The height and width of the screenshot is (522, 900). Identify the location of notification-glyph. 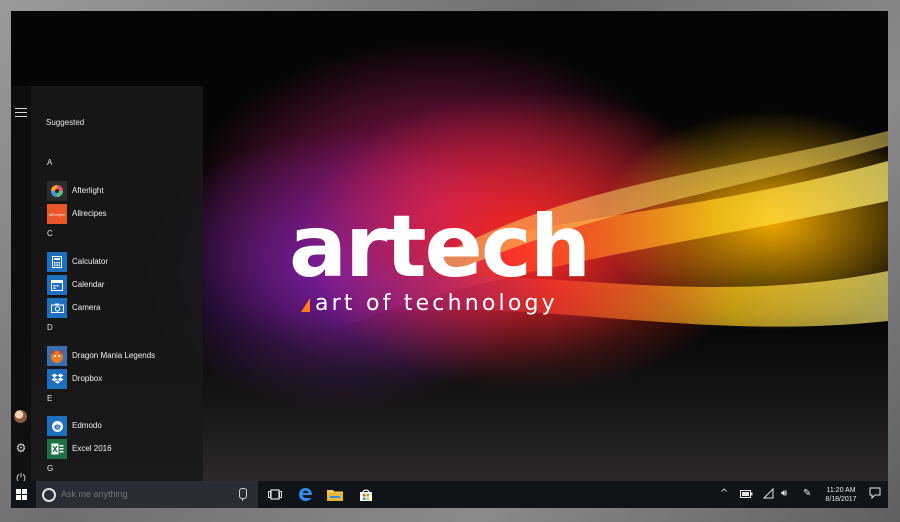
(875, 493).